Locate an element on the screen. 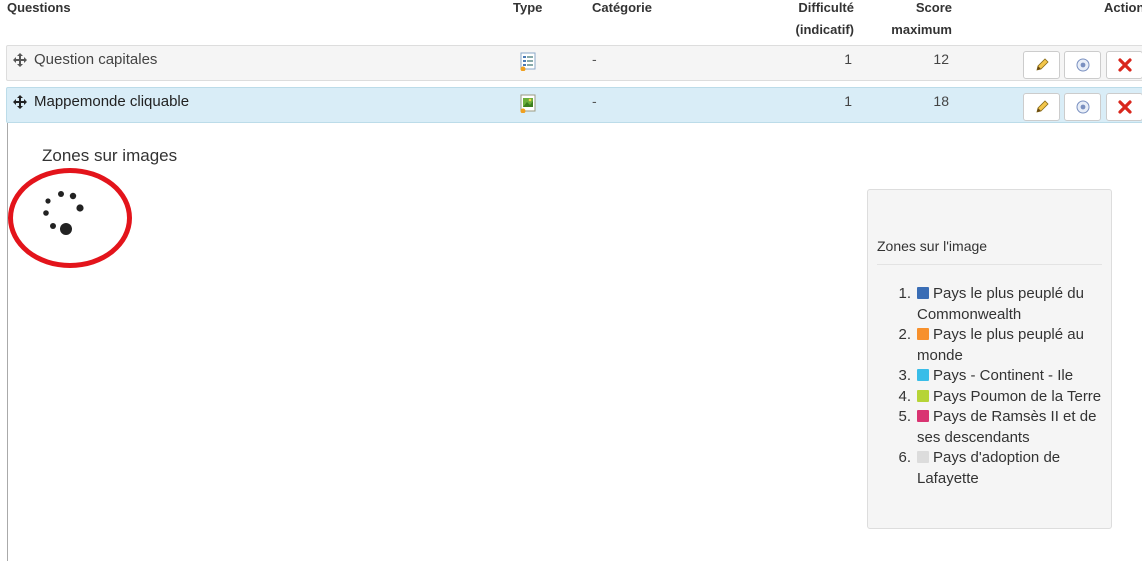  list-icon is located at coordinates (528, 61).